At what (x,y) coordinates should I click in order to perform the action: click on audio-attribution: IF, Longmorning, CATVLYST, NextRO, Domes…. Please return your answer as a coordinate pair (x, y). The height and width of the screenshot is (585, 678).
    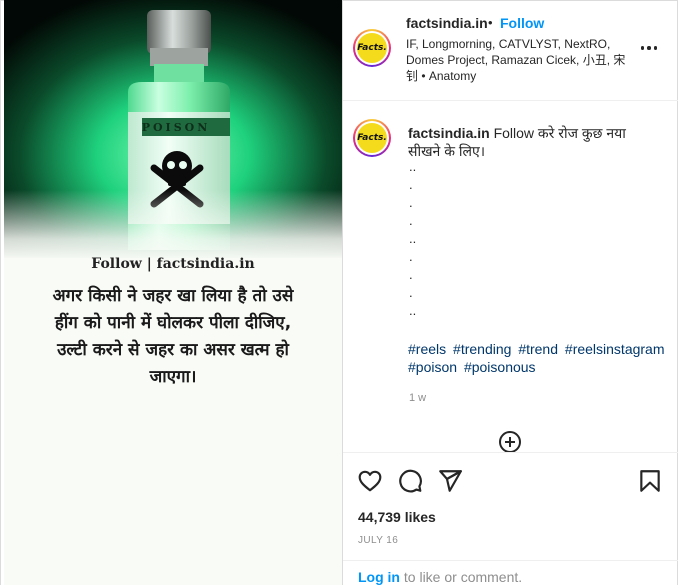
    Looking at the image, I should click on (516, 60).